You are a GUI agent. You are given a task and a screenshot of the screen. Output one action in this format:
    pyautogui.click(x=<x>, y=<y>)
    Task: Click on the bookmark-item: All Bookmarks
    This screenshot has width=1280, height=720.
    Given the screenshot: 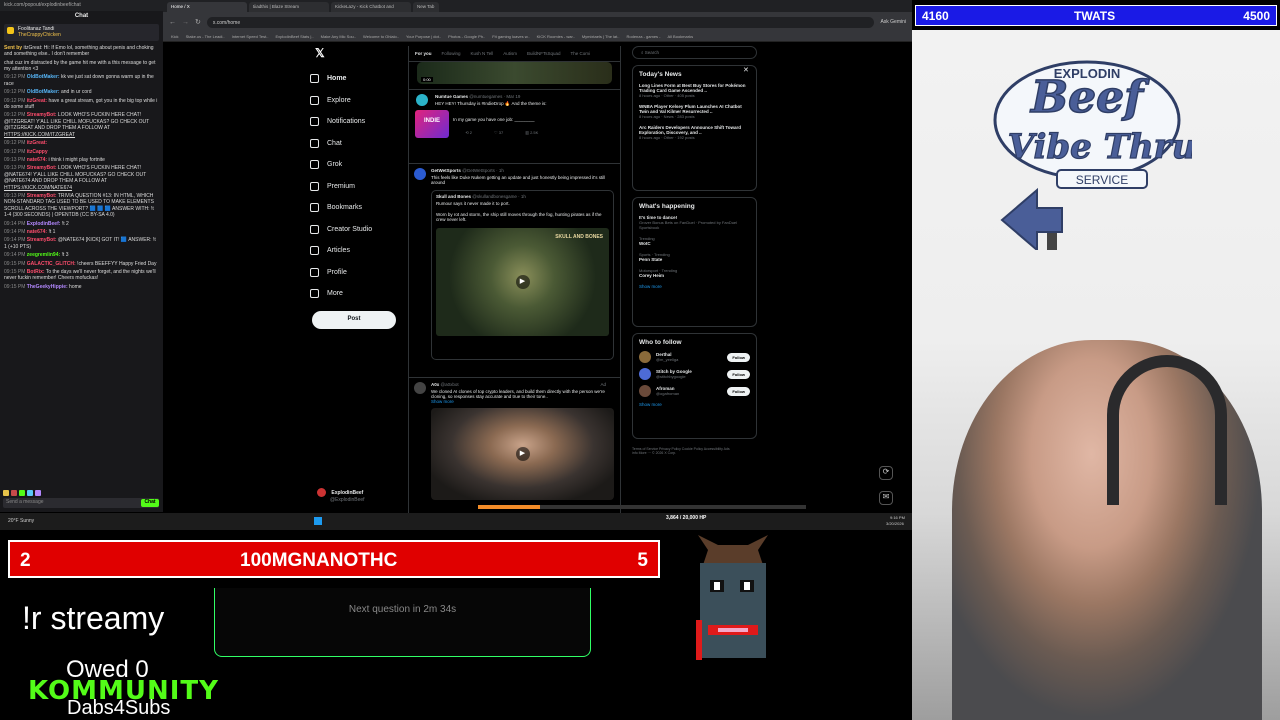 What is the action you would take?
    pyautogui.click(x=681, y=36)
    